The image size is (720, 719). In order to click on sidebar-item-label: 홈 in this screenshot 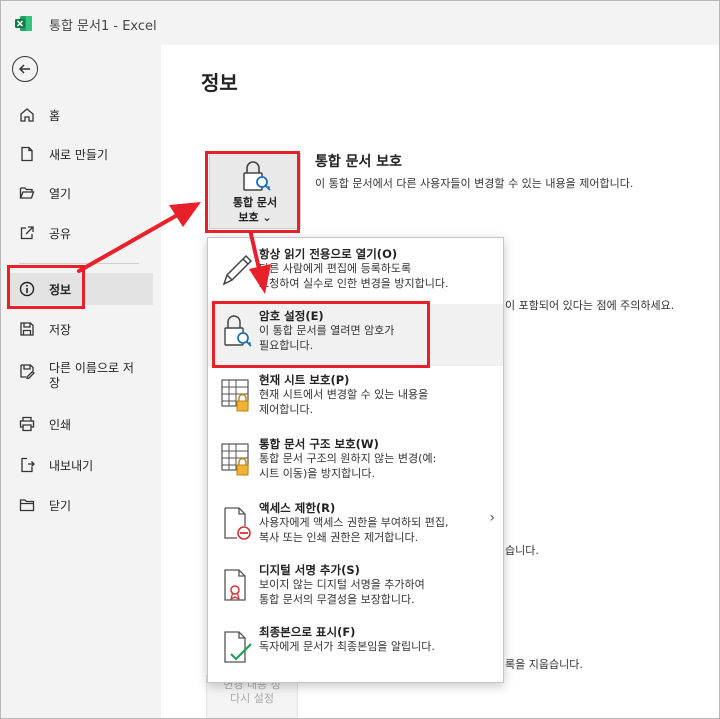, I will do `click(55, 115)`.